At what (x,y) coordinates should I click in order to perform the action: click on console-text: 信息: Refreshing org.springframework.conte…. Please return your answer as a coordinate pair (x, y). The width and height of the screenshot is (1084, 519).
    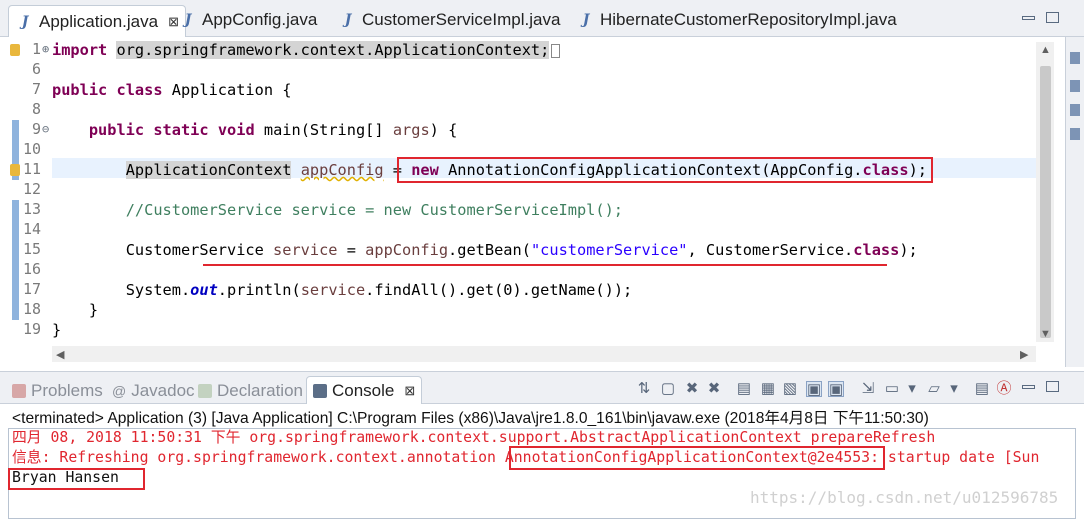
    Looking at the image, I should click on (258, 457).